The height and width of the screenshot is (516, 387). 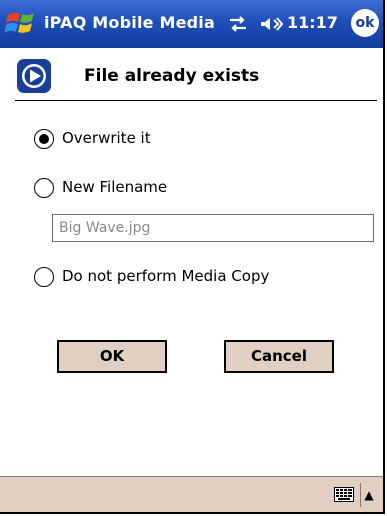 What do you see at coordinates (279, 356) in the screenshot?
I see `cancel-button: Cancel` at bounding box center [279, 356].